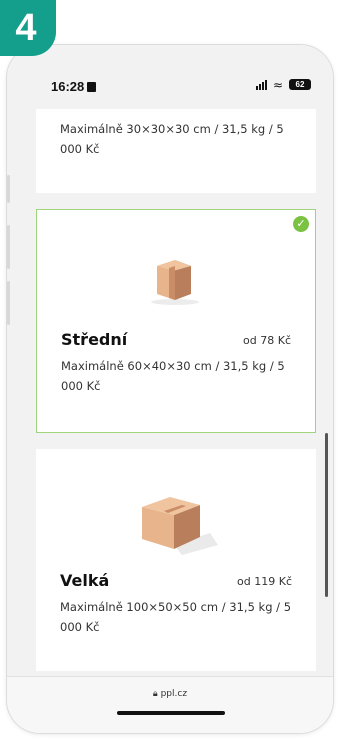  I want to click on status-bar: 16:28 ≈ 62, so click(170, 77).